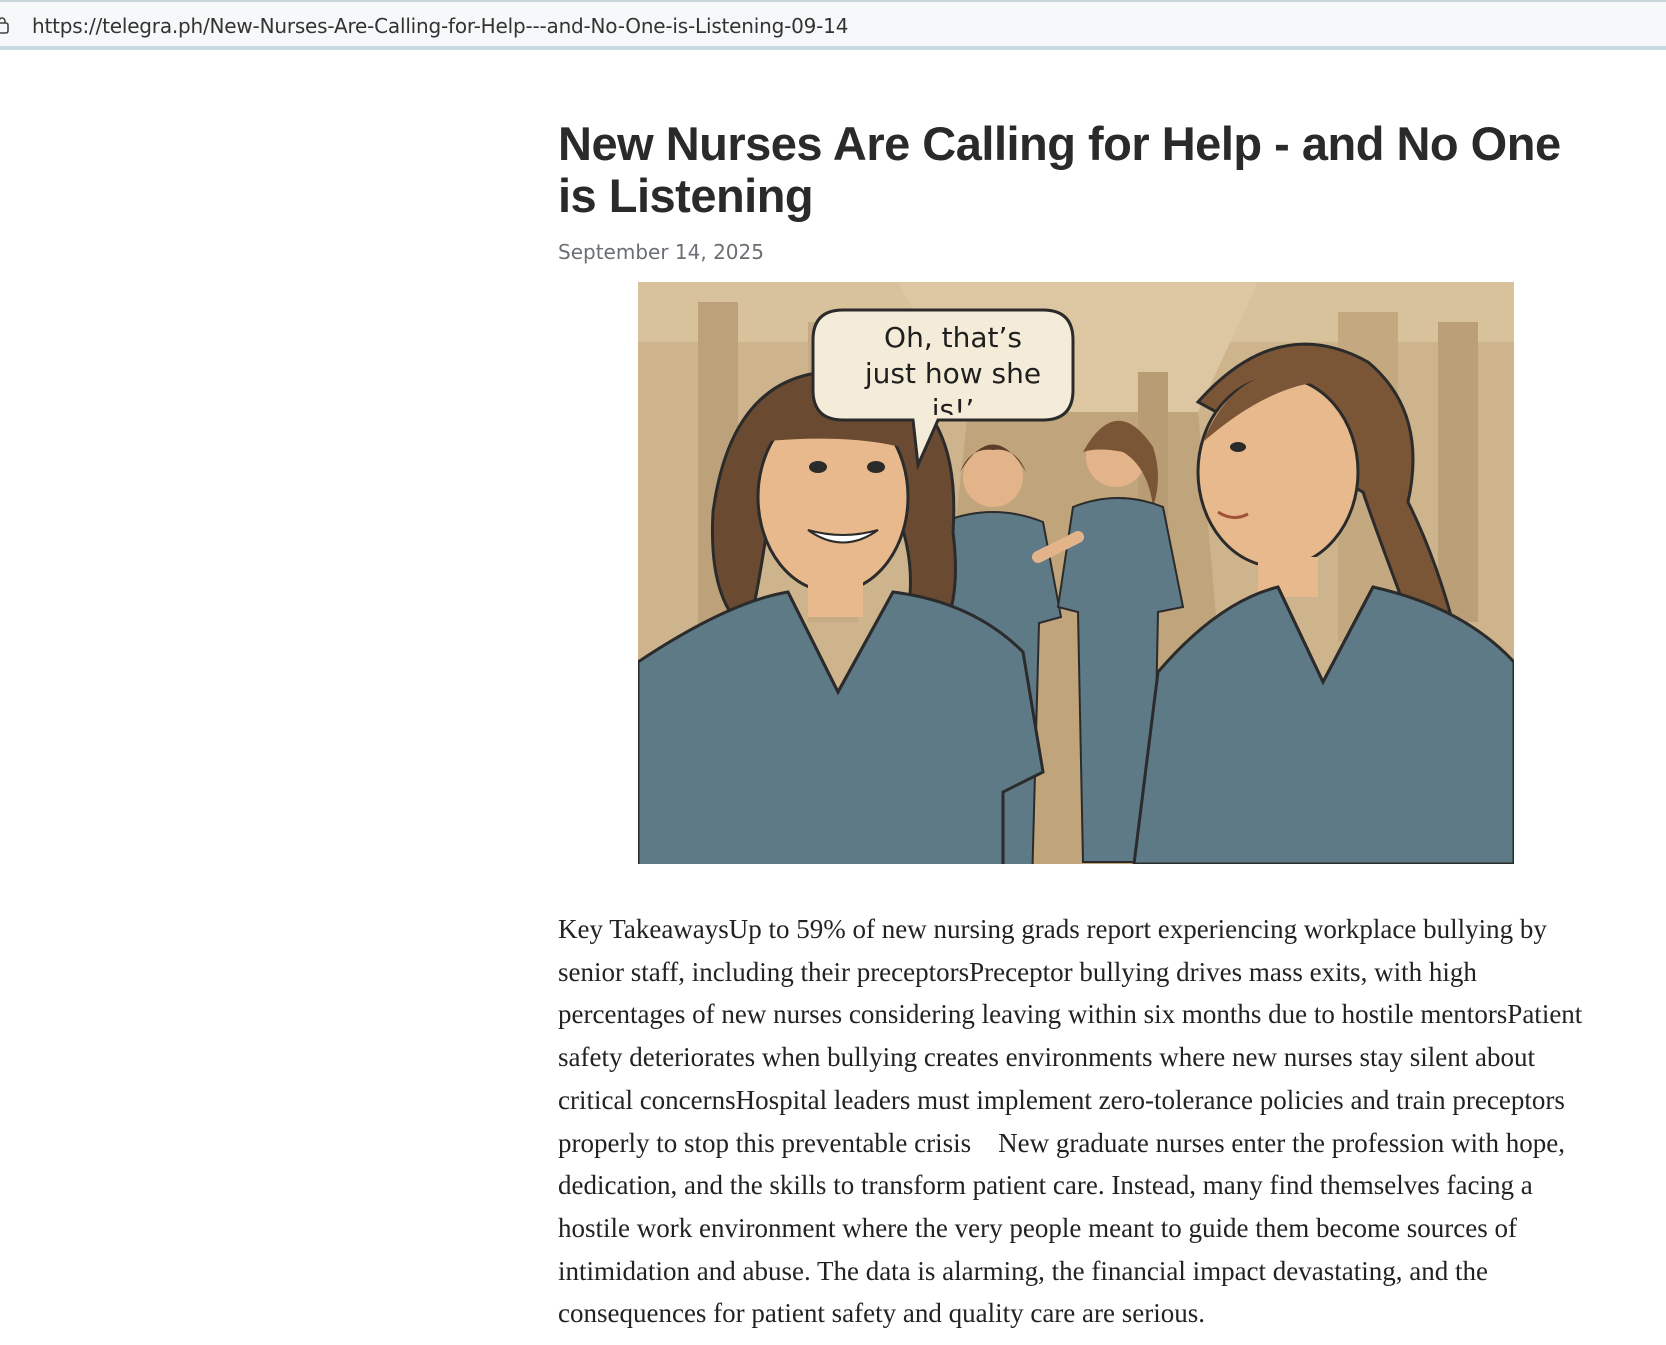  I want to click on publish-date: September 14, 2025, so click(661, 252).